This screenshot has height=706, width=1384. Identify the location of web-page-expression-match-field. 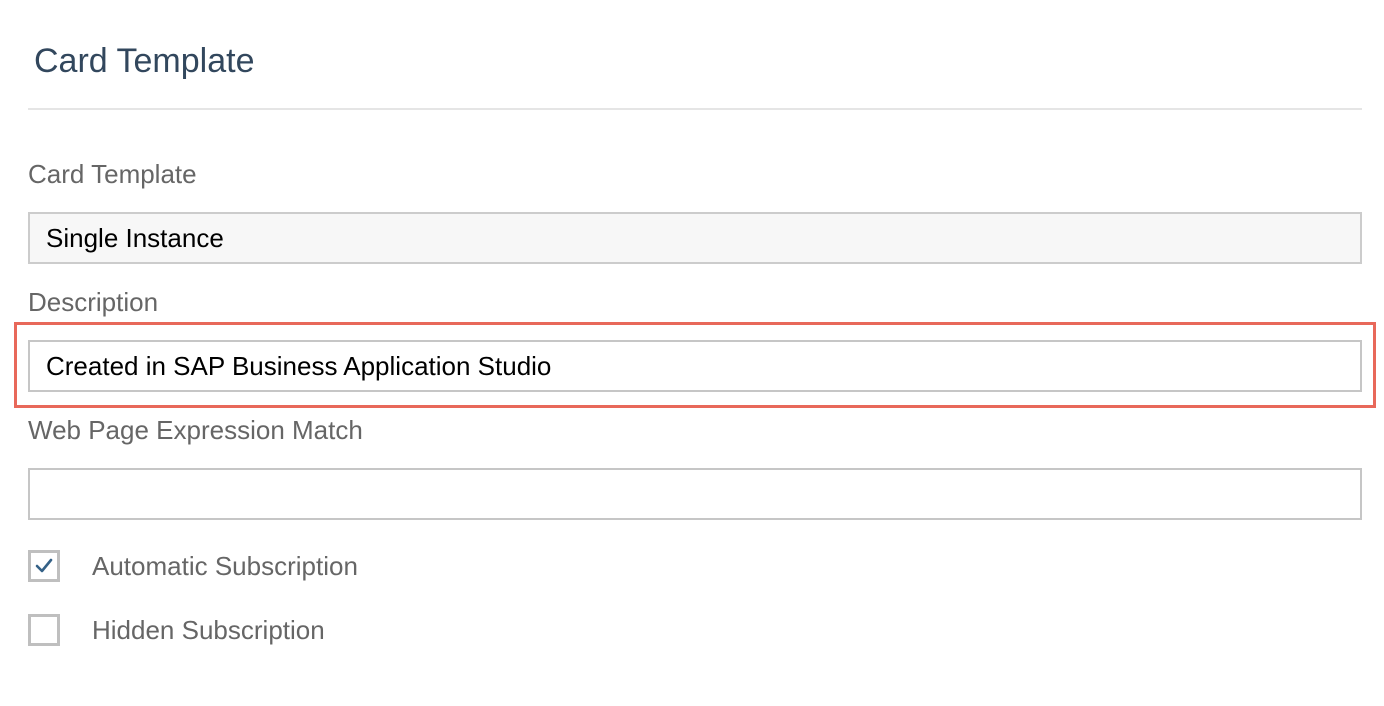
(695, 494).